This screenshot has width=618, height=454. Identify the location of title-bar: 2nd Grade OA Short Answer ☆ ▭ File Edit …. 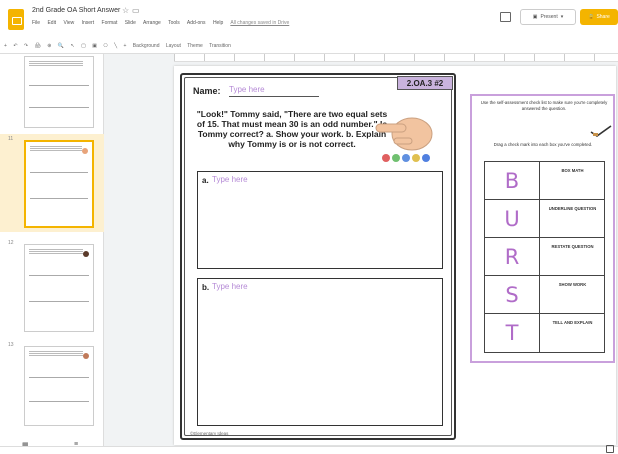
(309, 20).